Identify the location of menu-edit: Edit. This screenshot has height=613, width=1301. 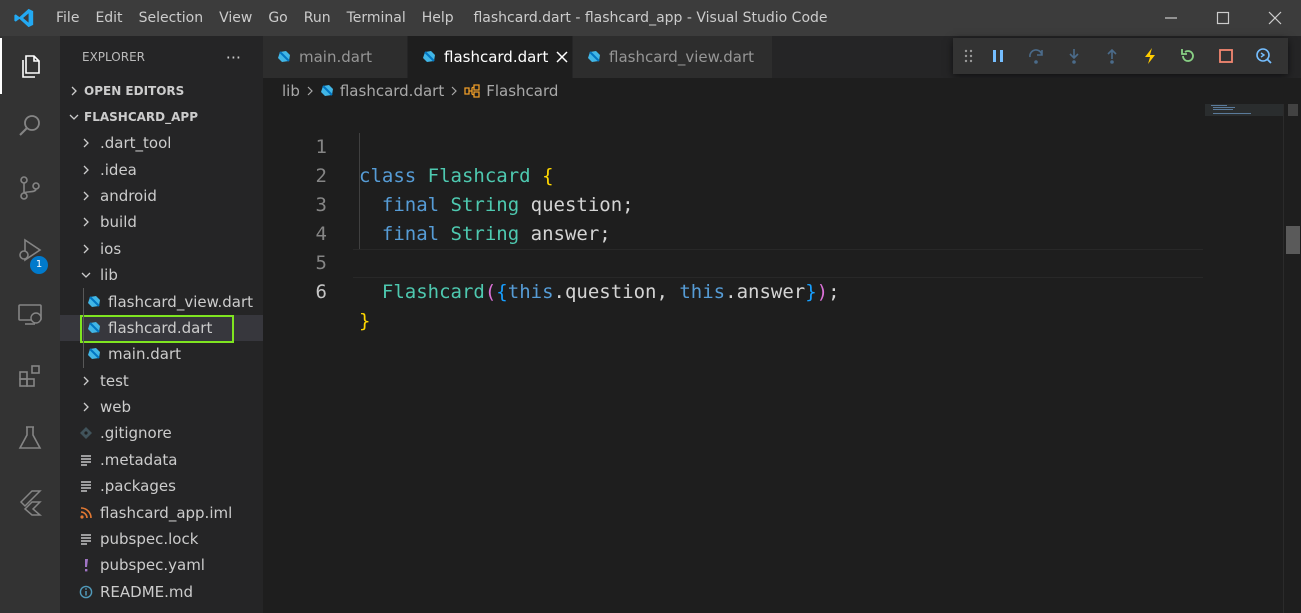
(108, 18).